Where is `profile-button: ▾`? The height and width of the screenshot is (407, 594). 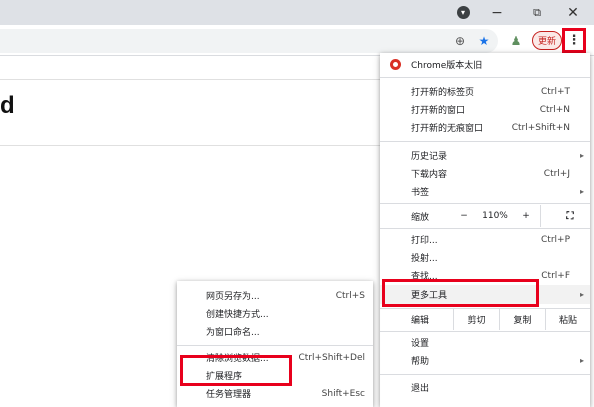 profile-button: ▾ is located at coordinates (463, 12).